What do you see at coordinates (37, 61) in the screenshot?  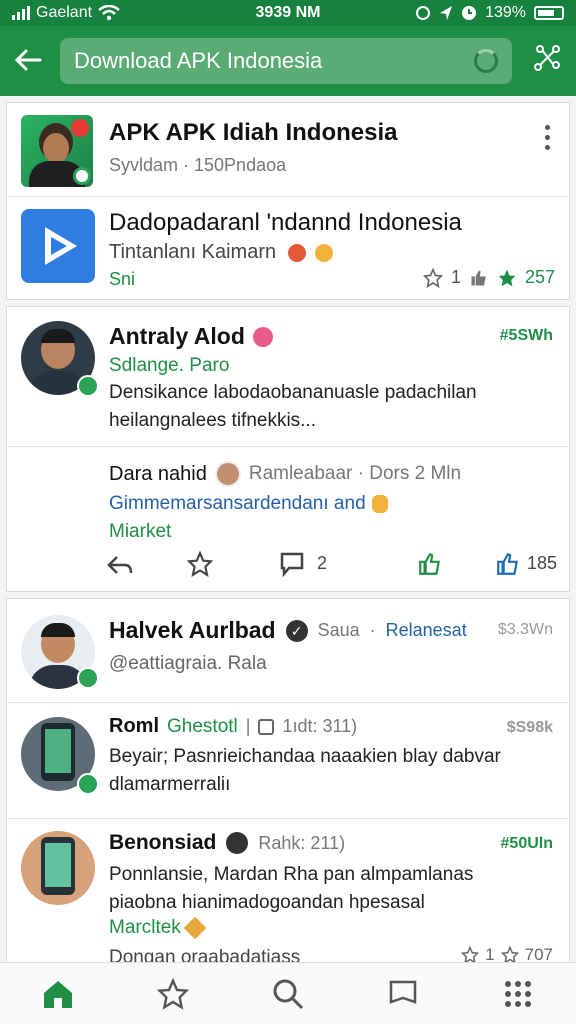 I see `back-arrow-icon` at bounding box center [37, 61].